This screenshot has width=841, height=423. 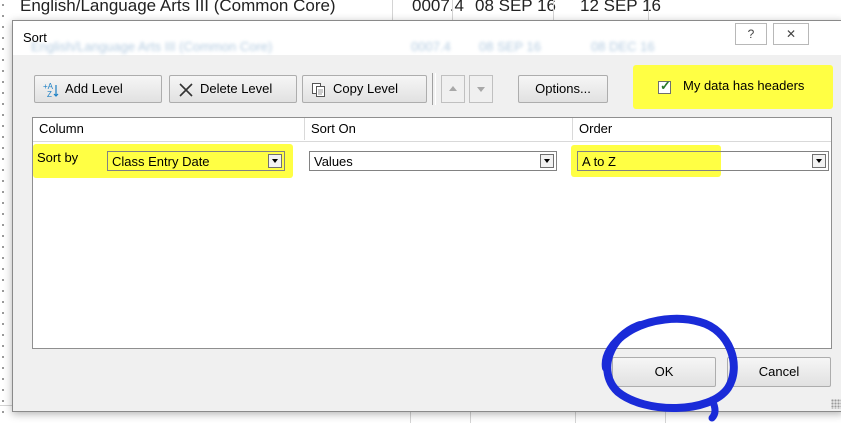 I want to click on close-button: ✕, so click(x=791, y=34).